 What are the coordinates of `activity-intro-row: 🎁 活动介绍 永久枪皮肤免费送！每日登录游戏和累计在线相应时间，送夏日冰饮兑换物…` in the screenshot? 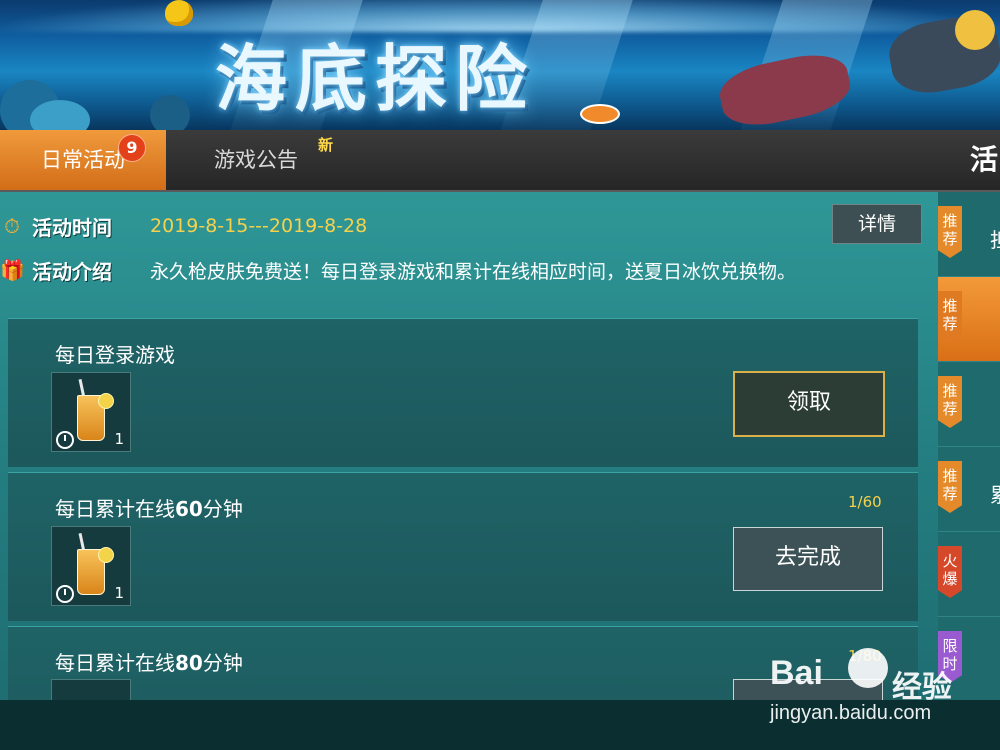 It's located at (398, 270).